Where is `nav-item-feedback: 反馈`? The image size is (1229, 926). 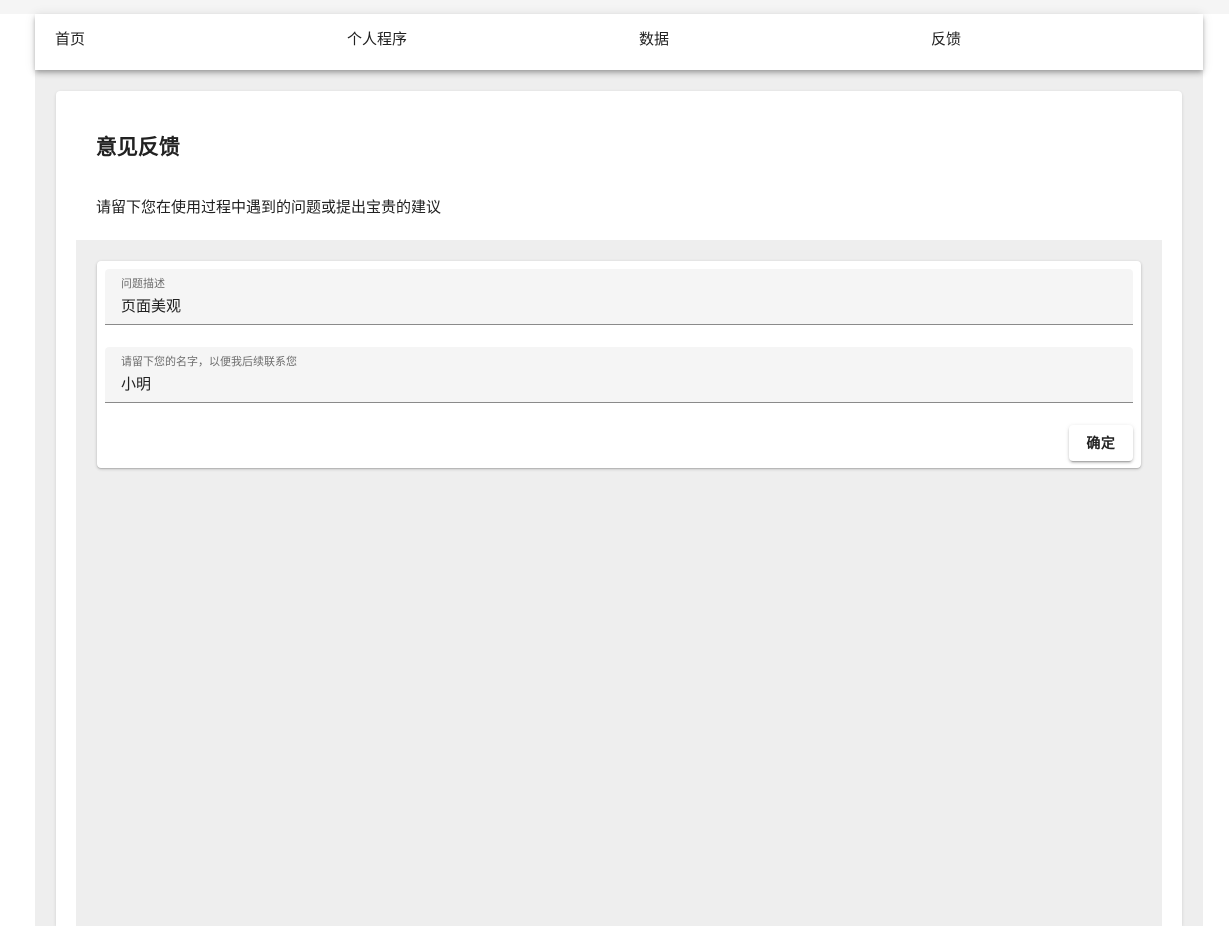
nav-item-feedback: 反馈 is located at coordinates (946, 39).